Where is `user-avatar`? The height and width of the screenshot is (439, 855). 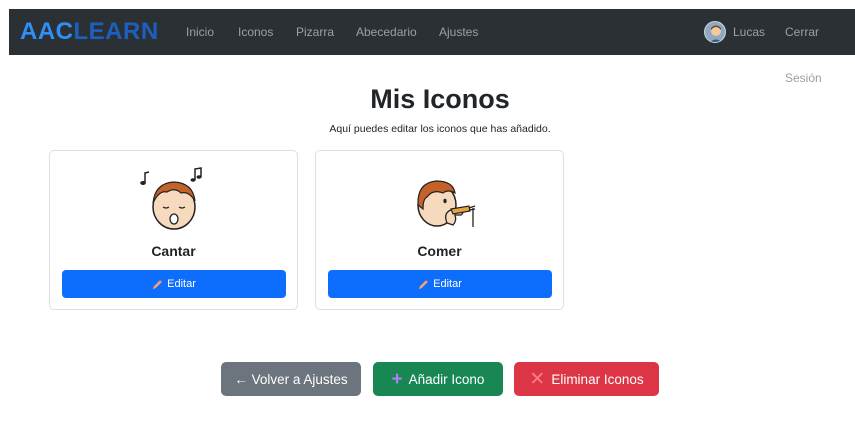 user-avatar is located at coordinates (715, 32).